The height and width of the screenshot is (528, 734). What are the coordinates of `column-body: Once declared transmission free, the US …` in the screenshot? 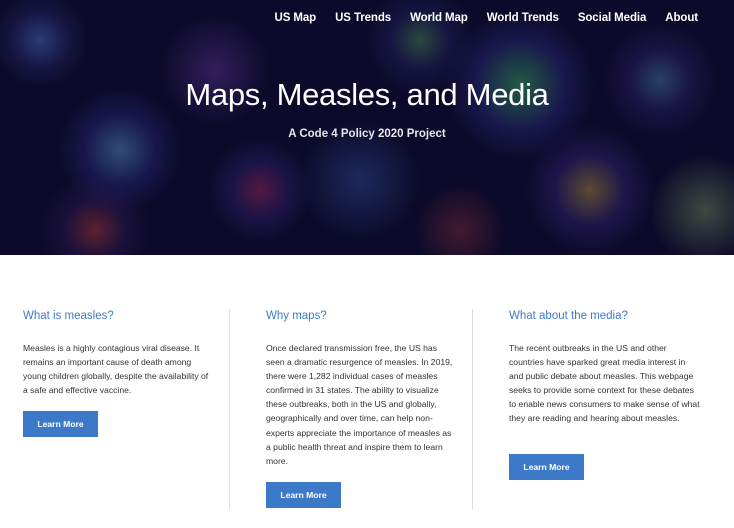 It's located at (359, 404).